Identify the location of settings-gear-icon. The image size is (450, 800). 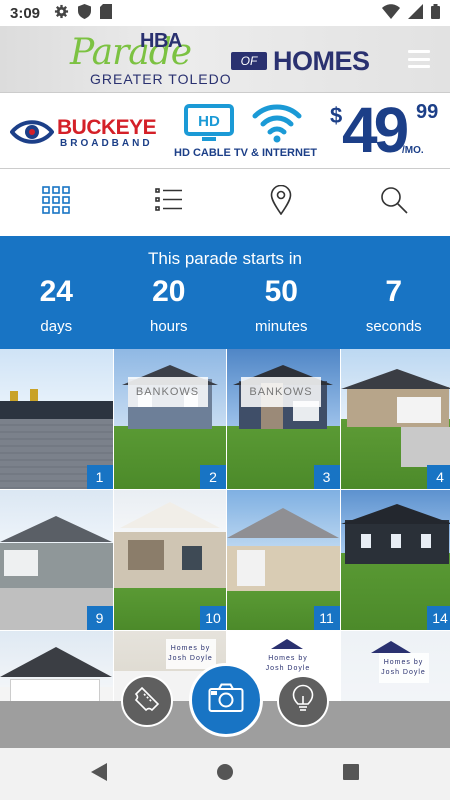
(61, 13).